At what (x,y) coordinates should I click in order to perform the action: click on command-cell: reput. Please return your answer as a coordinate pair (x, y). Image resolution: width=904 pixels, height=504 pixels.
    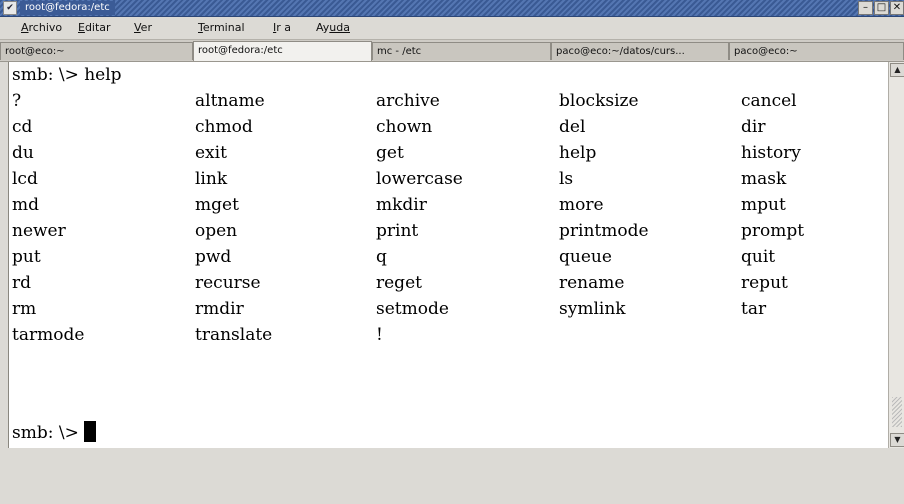
    Looking at the image, I should click on (764, 283).